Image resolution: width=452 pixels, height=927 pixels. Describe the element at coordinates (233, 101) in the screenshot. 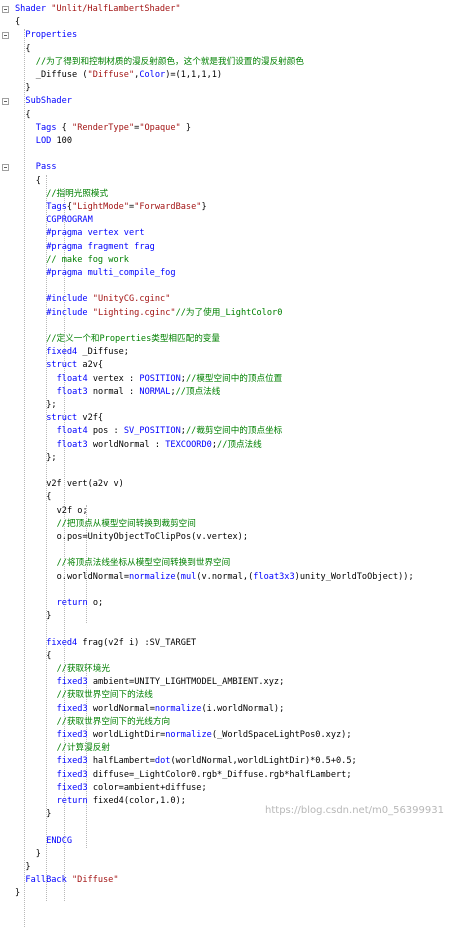

I see `code-line: SubShader` at that location.